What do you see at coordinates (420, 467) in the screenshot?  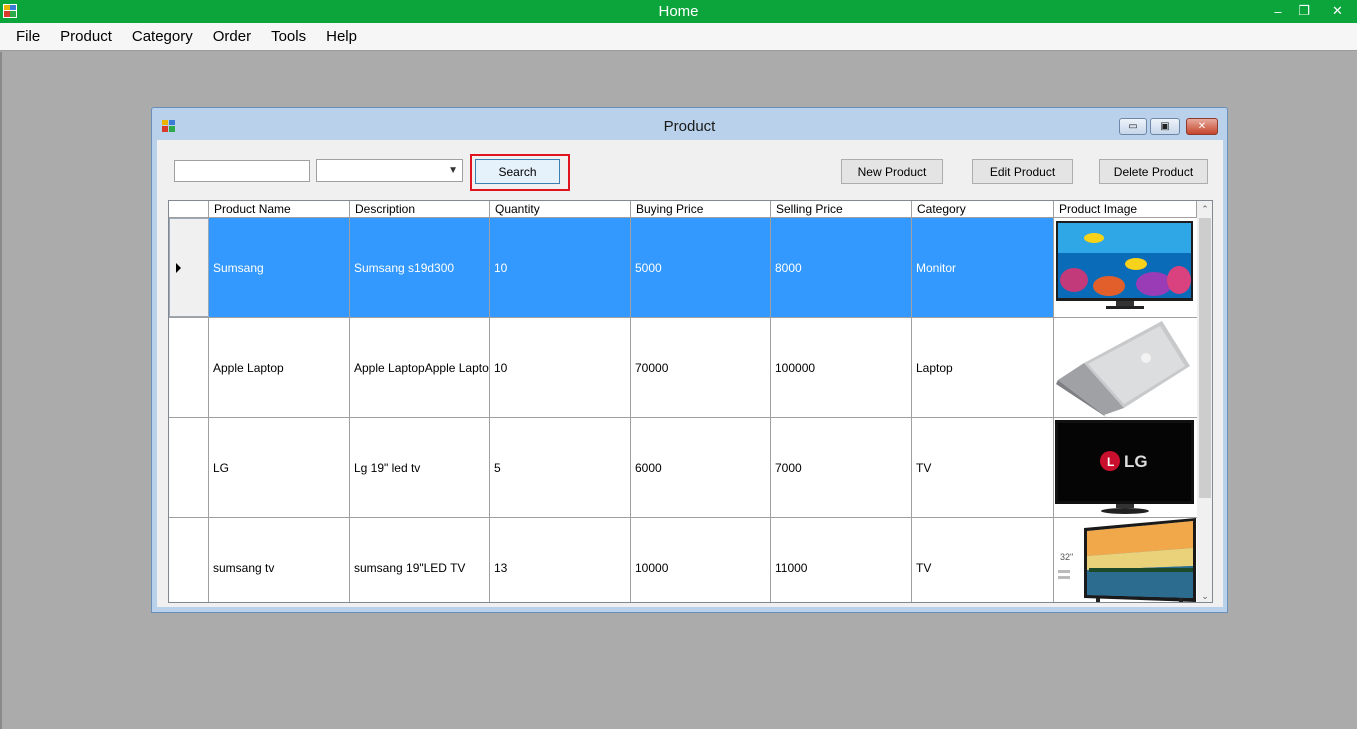 I see `cell-description: Lg 19" led tv` at bounding box center [420, 467].